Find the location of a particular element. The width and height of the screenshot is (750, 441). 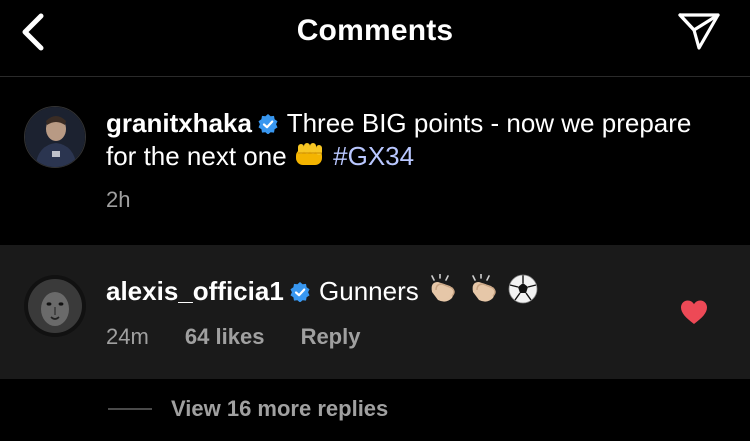

comment-body: Gunners is located at coordinates (369, 291).